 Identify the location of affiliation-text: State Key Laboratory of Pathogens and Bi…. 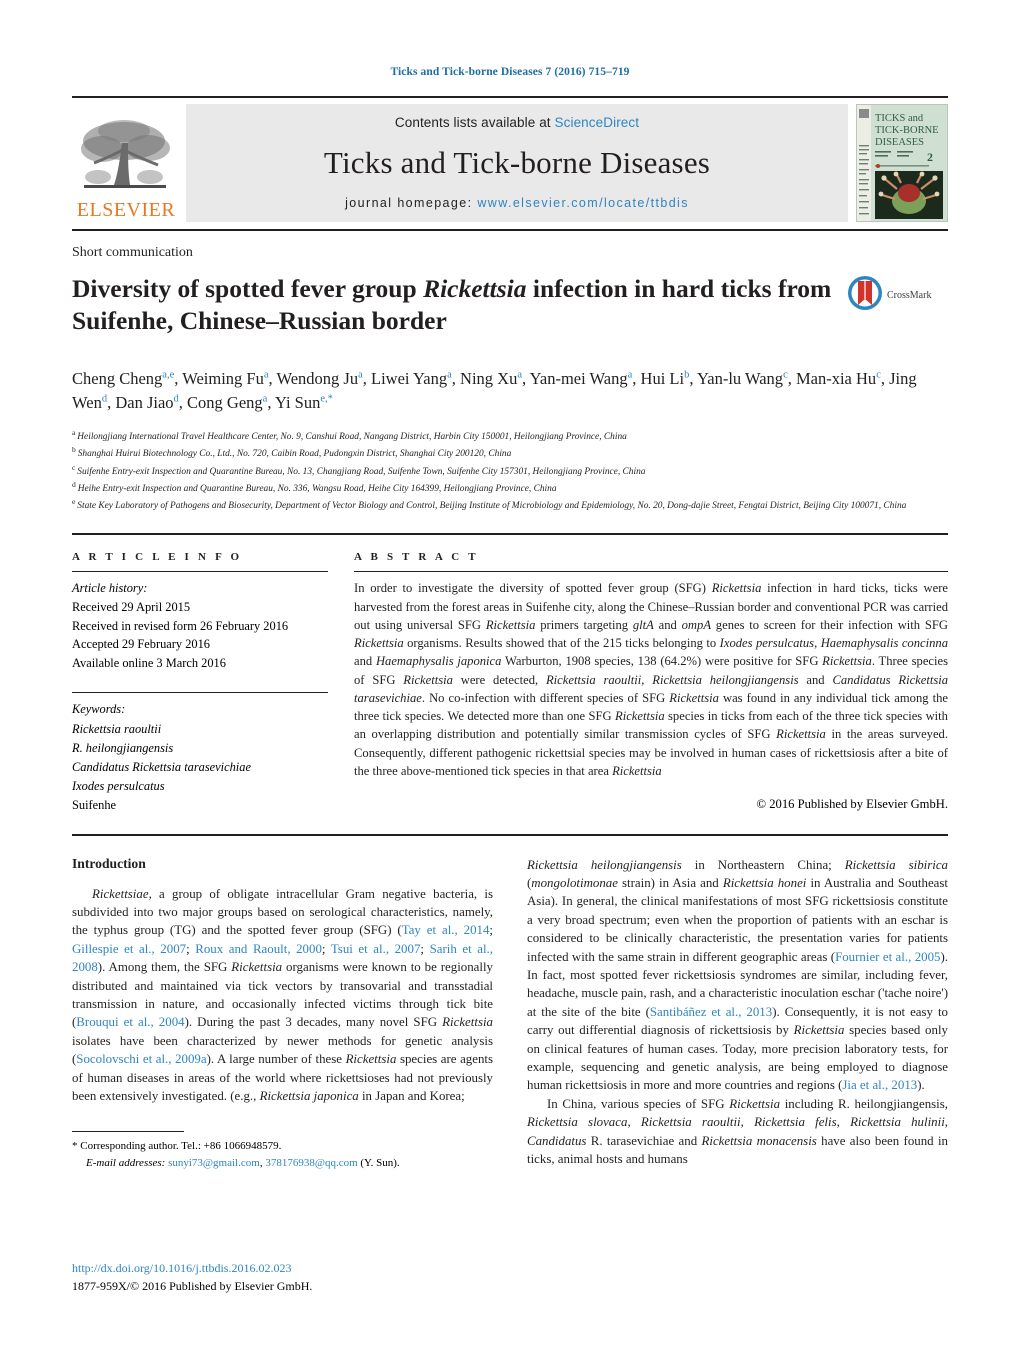
(492, 506).